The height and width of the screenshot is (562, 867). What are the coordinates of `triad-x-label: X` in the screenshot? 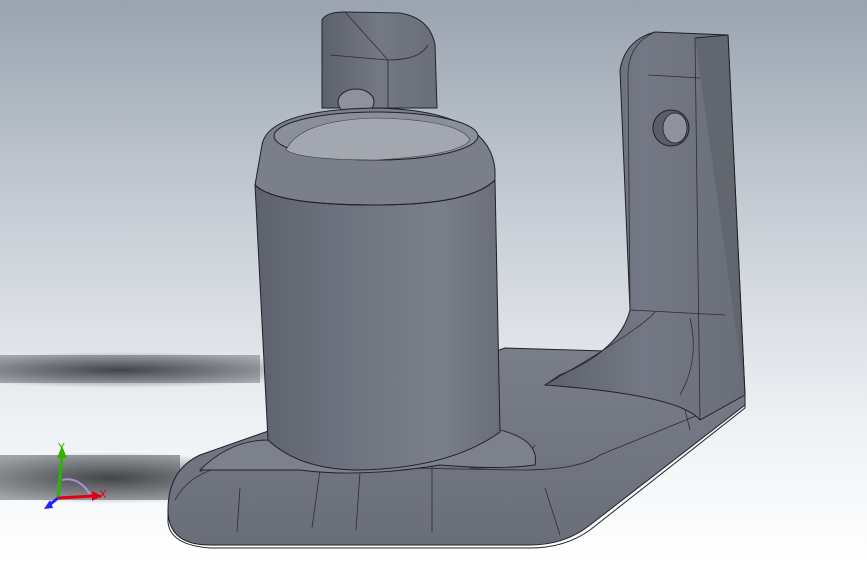 It's located at (103, 494).